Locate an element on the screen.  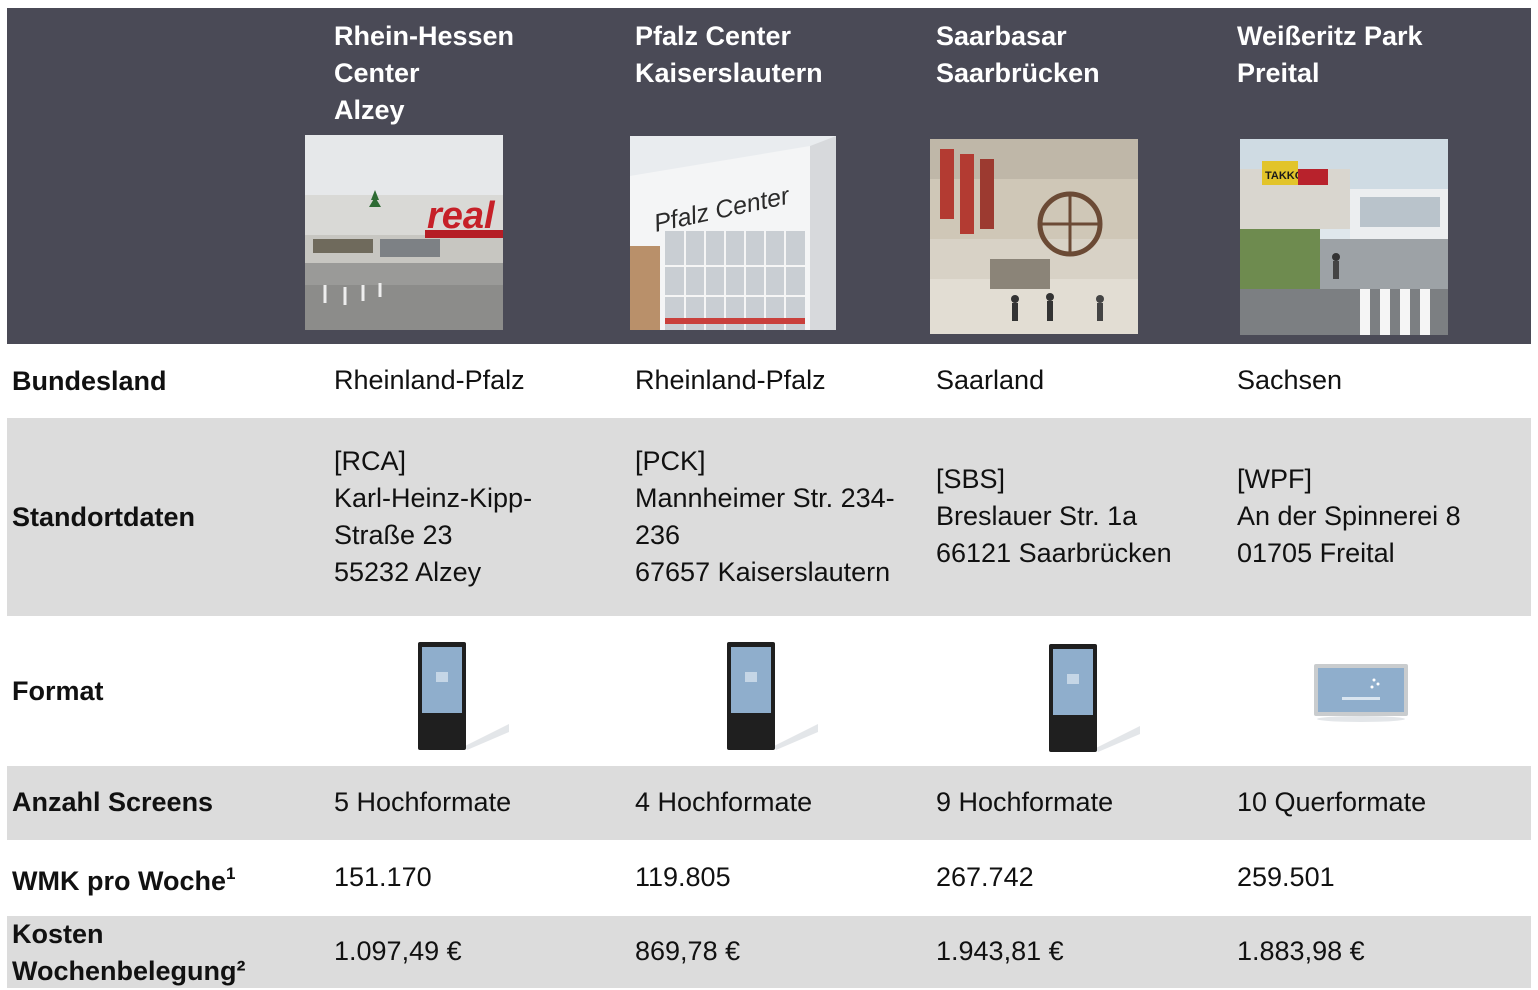
row-label-standortdaten: Standortdaten is located at coordinates (104, 517).